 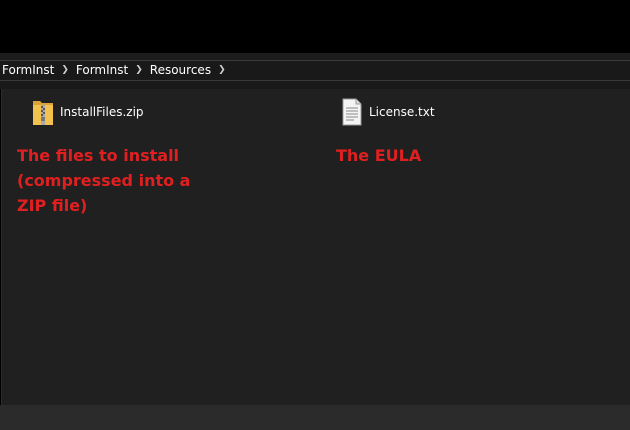 What do you see at coordinates (102, 70) in the screenshot?
I see `breadcrumb-item-forminst-2: FormInst` at bounding box center [102, 70].